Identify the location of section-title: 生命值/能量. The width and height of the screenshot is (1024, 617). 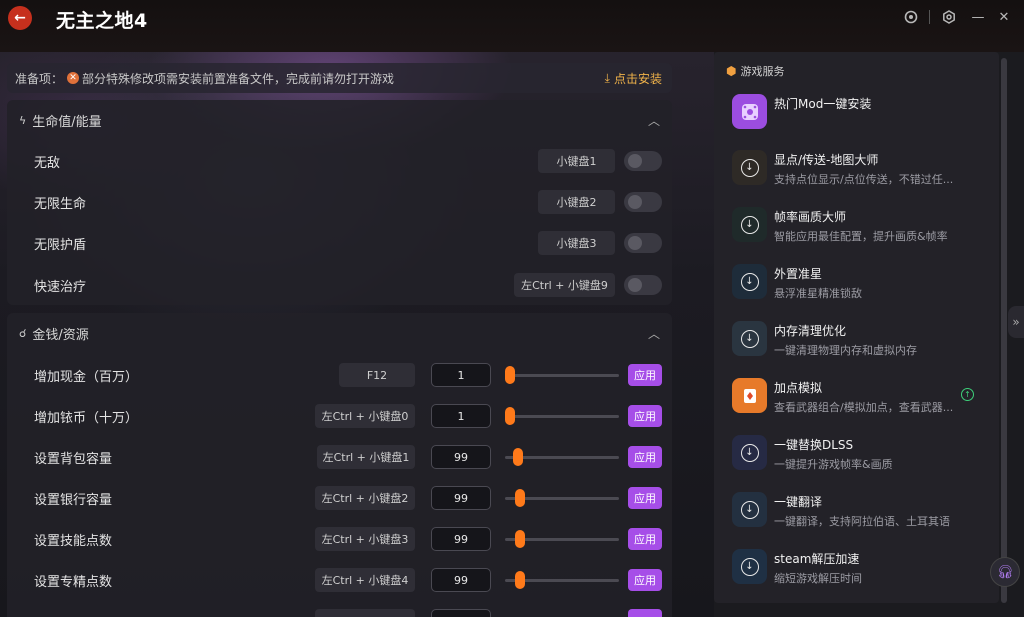
(67, 122).